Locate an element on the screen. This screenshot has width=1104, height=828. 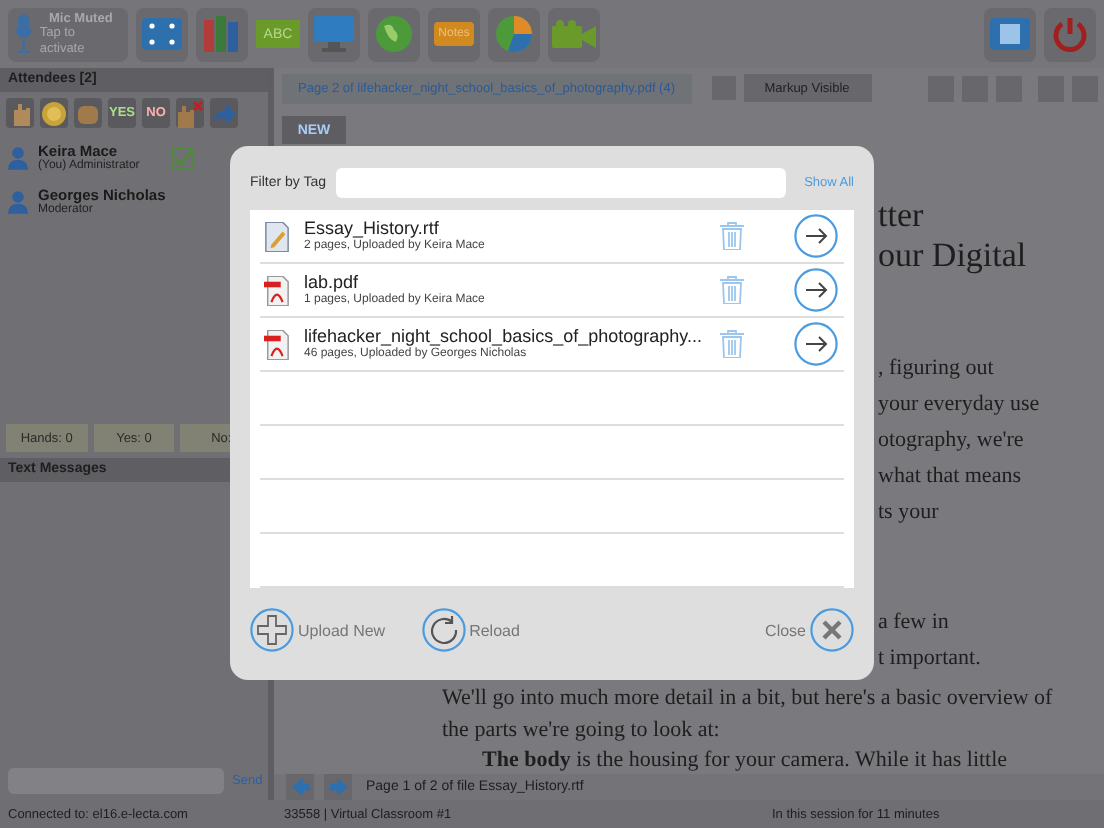
monitor-tool-button is located at coordinates (334, 34).